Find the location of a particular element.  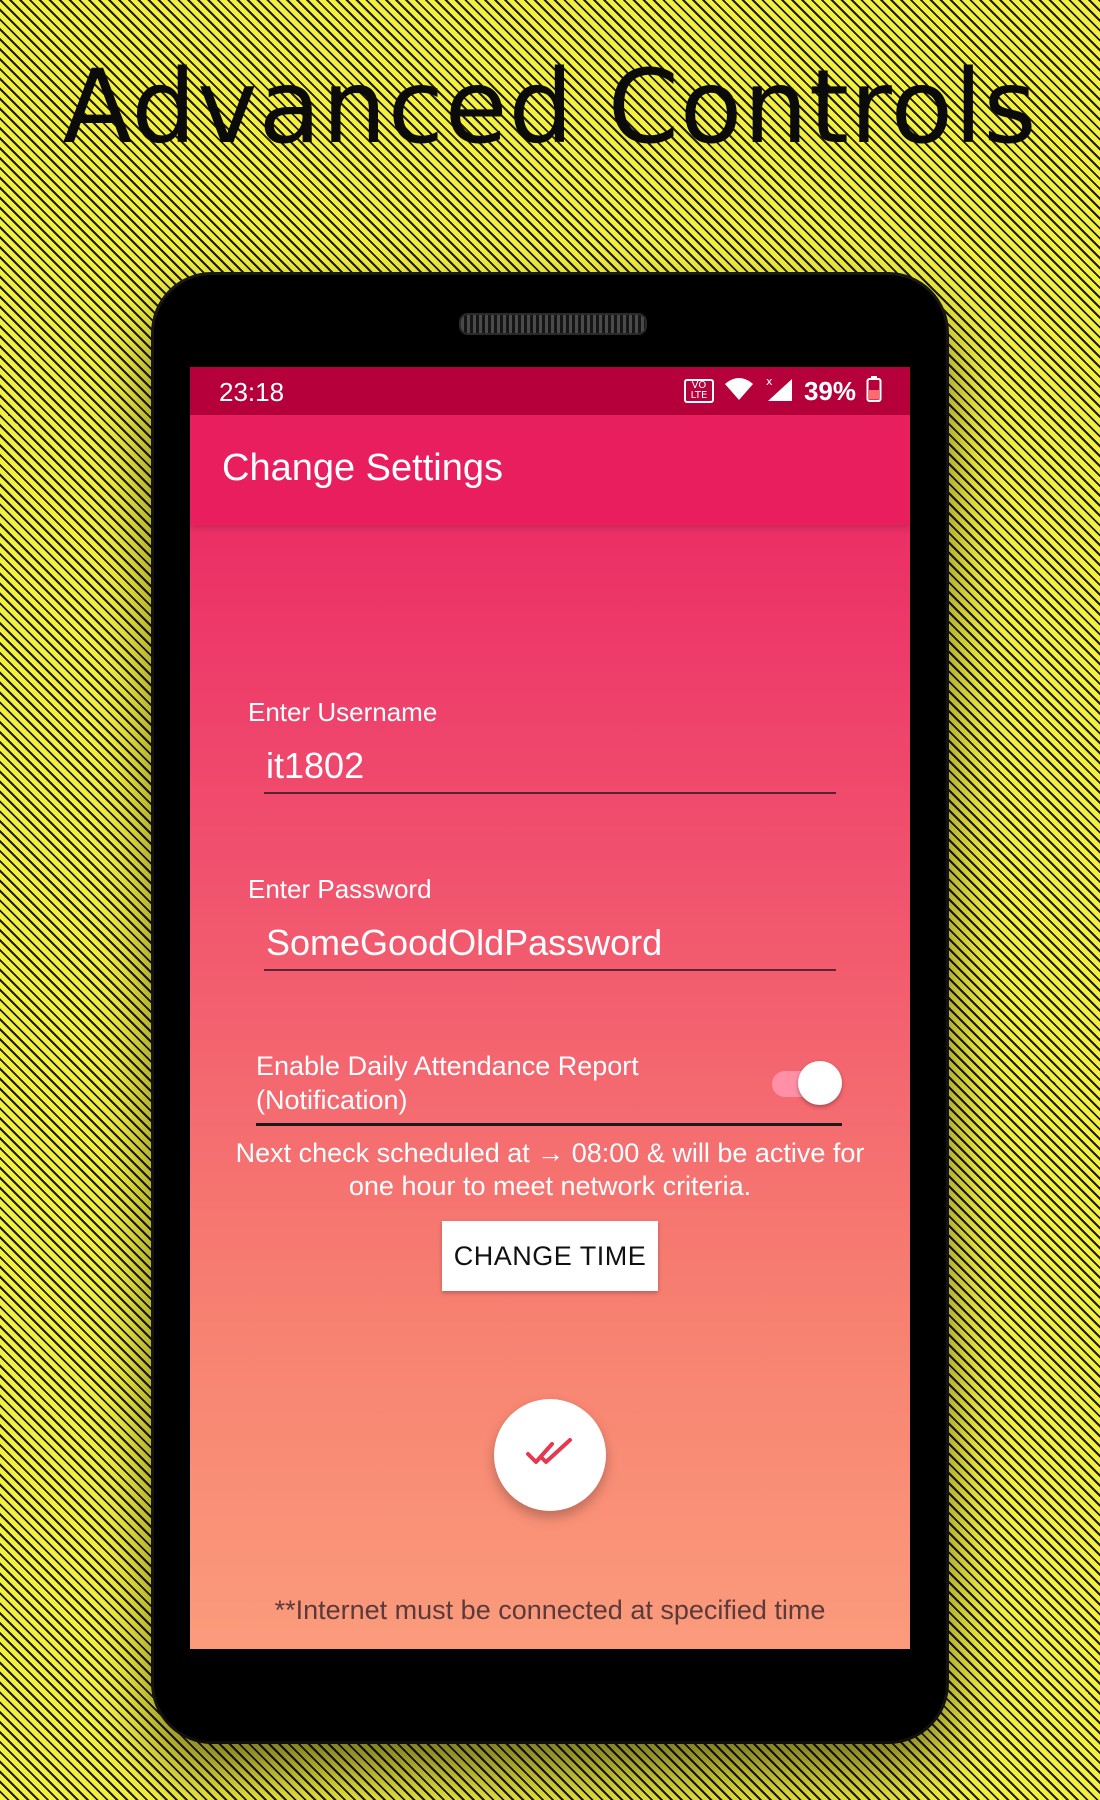

change-time-button: CHANGE TIME is located at coordinates (550, 1256).